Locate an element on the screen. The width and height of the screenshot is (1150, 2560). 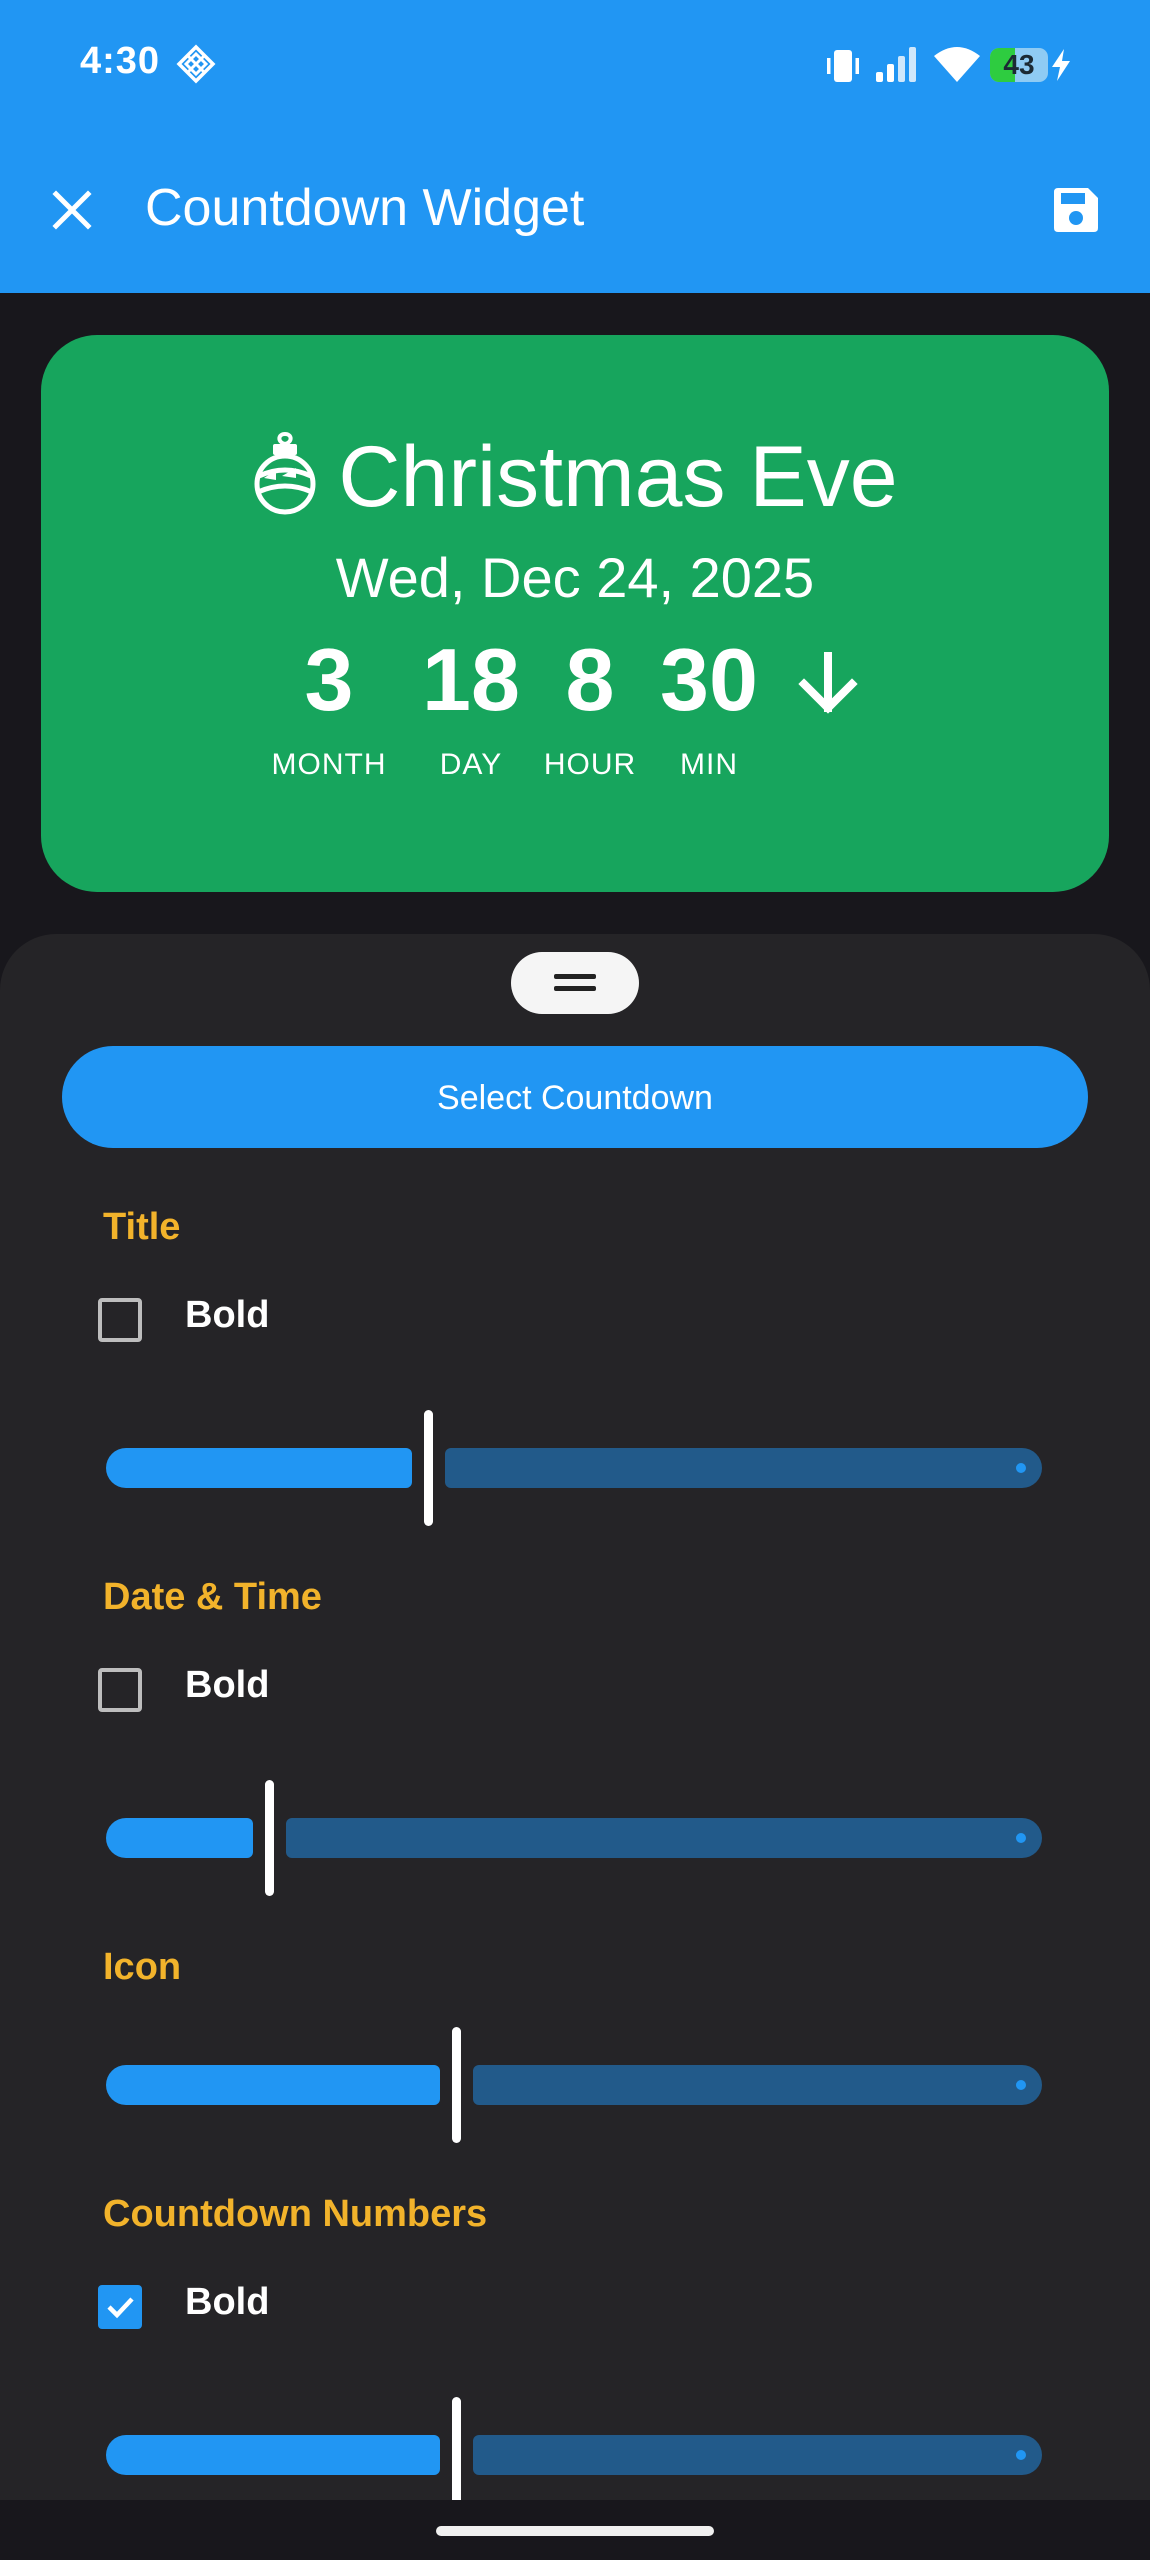
select-countdown-button: Select Countdown is located at coordinates (575, 1097).